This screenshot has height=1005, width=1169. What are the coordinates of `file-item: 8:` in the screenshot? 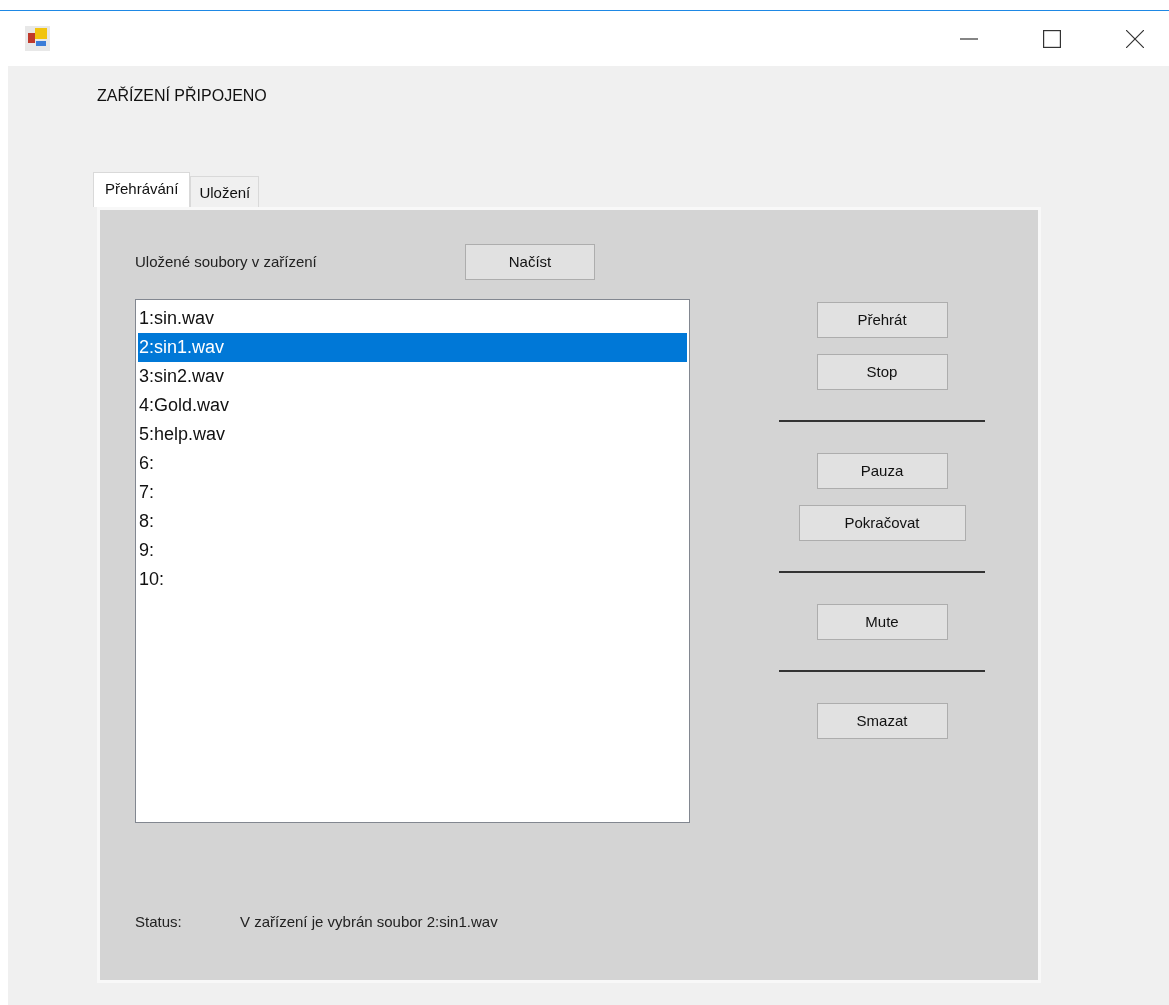 It's located at (412, 521).